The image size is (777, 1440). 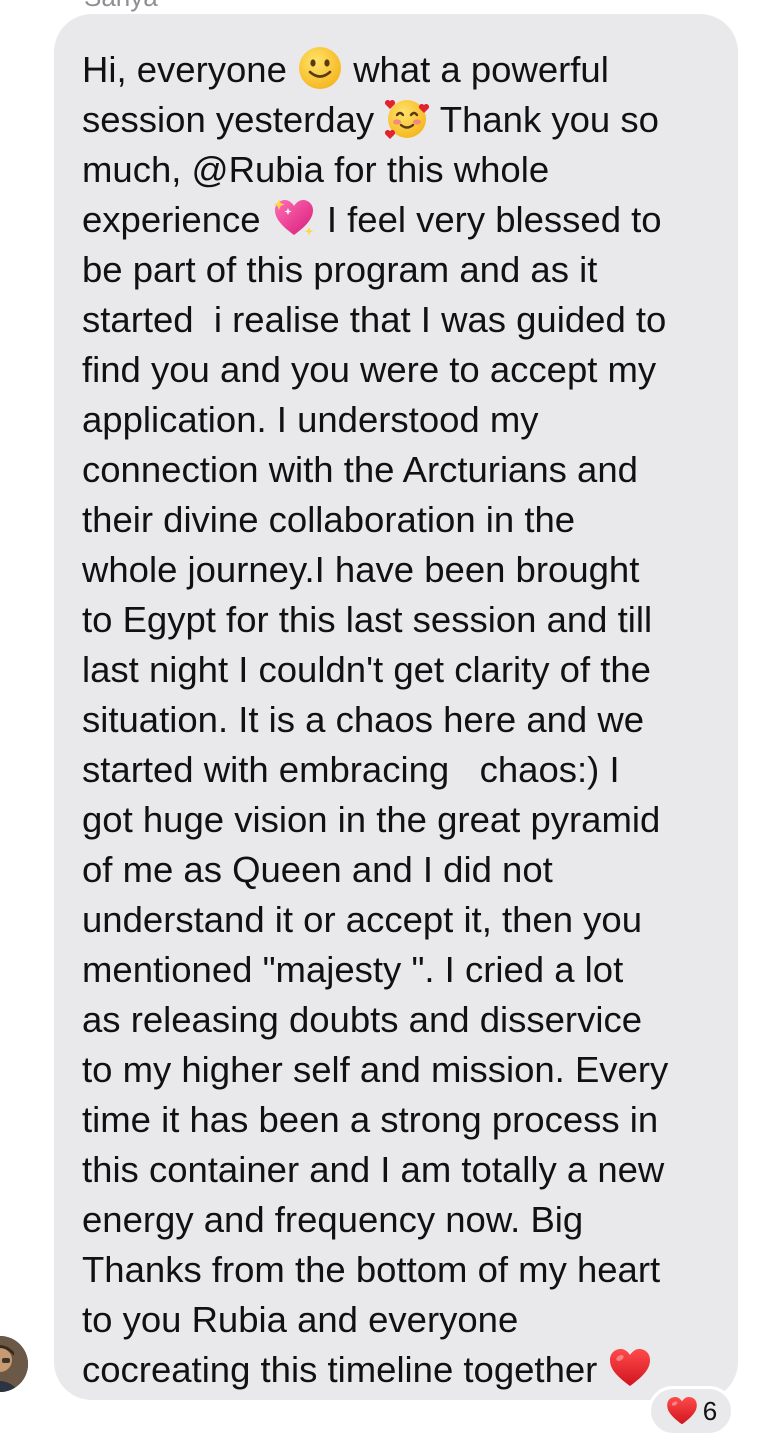 What do you see at coordinates (317, 869) in the screenshot?
I see `message-line: of me as Queen and I did not` at bounding box center [317, 869].